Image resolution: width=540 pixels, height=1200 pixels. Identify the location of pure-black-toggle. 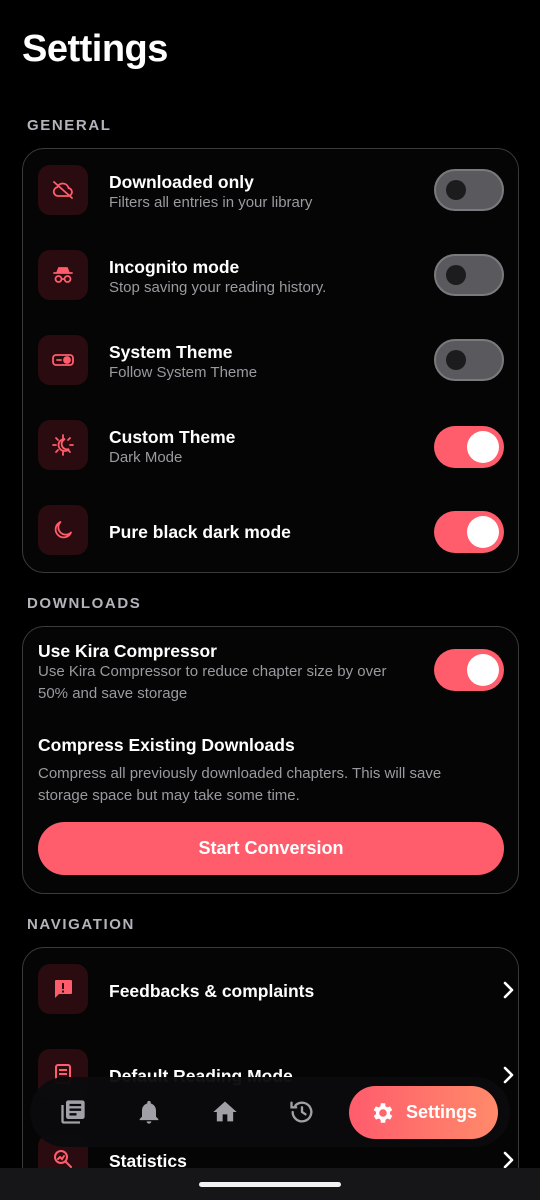
(469, 532).